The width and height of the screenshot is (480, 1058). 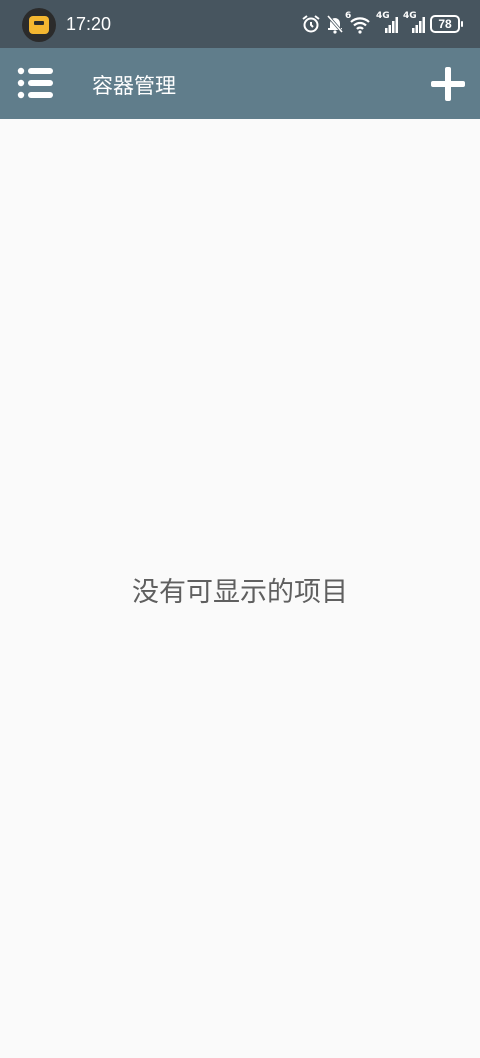 I want to click on status-icons: 6 4G 4G 78, so click(x=382, y=23).